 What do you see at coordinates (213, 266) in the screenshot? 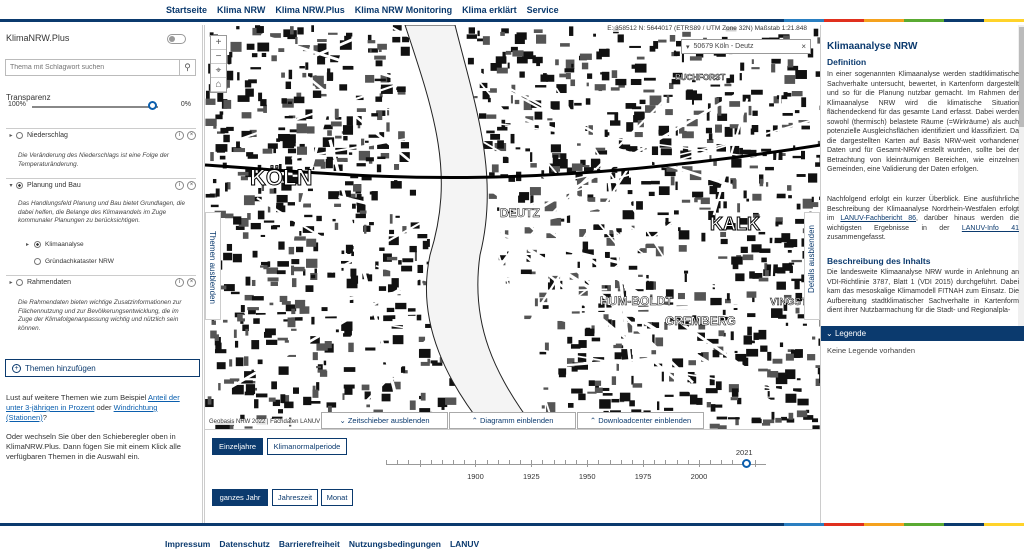
I see `hide-themes-tab: Themen ausblenden` at bounding box center [213, 266].